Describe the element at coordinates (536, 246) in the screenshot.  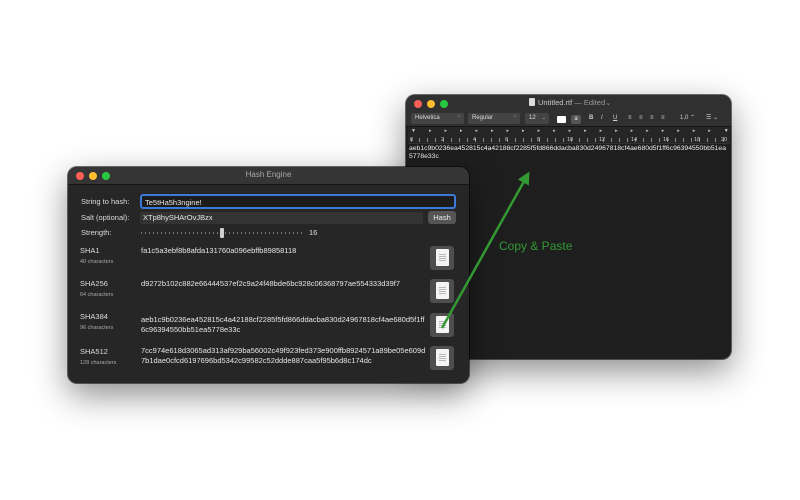
I see `copy-paste-label: Copy & Paste` at that location.